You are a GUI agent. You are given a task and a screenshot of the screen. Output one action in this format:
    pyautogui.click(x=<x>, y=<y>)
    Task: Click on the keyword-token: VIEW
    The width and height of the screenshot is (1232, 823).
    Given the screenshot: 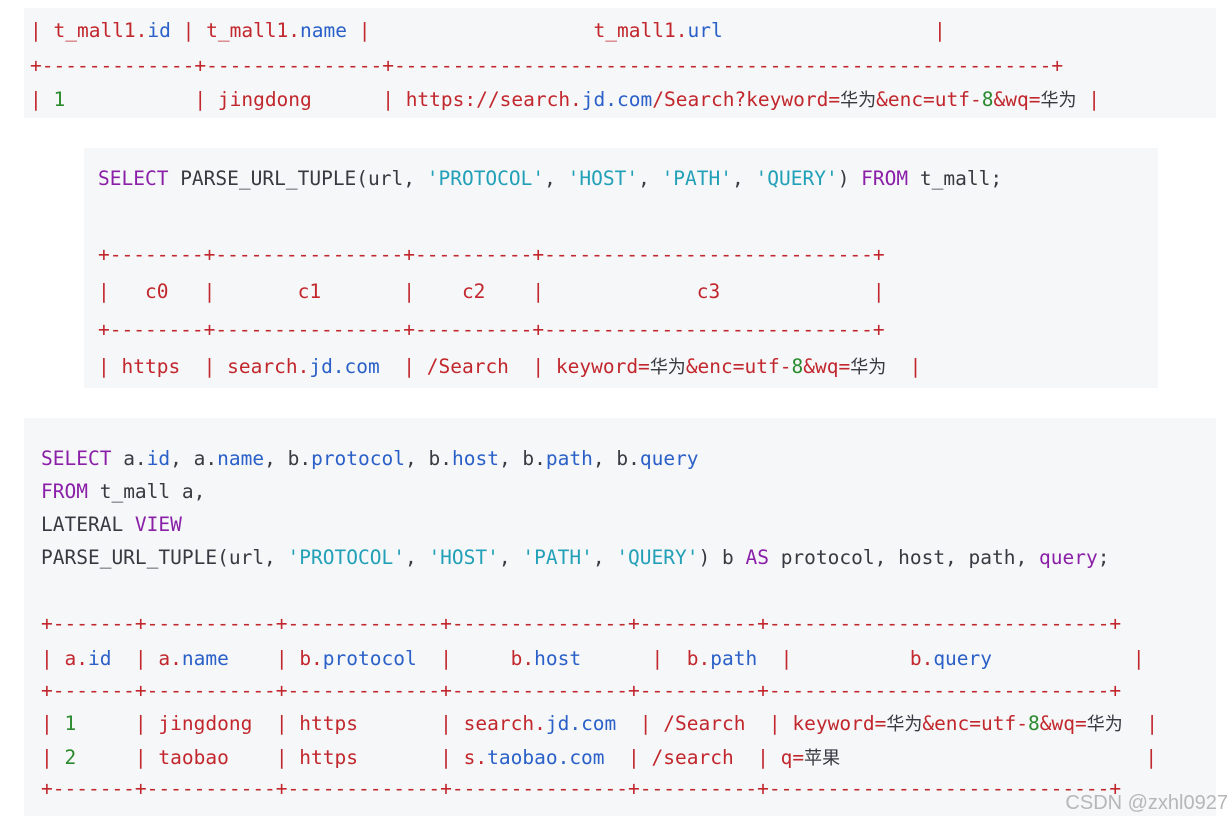 What is the action you would take?
    pyautogui.click(x=158, y=524)
    